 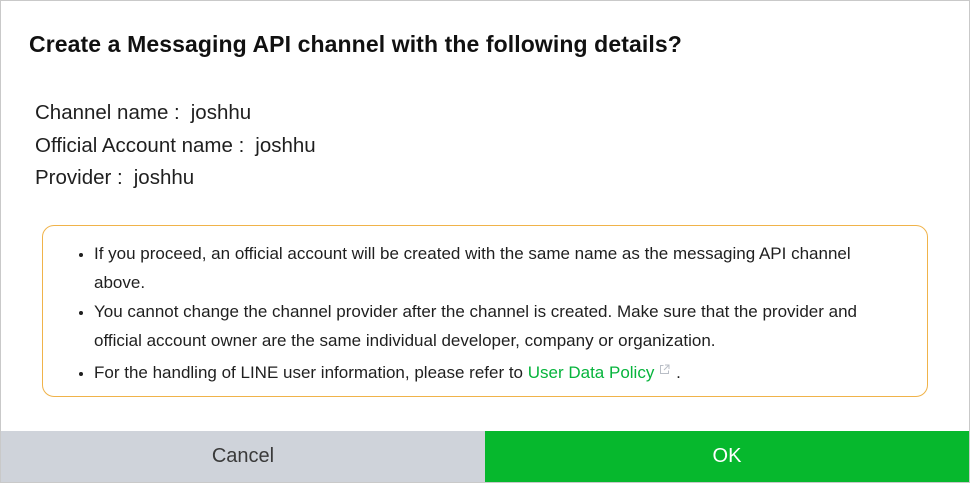 What do you see at coordinates (591, 372) in the screenshot?
I see `user-data-policy-link: User Data Policy` at bounding box center [591, 372].